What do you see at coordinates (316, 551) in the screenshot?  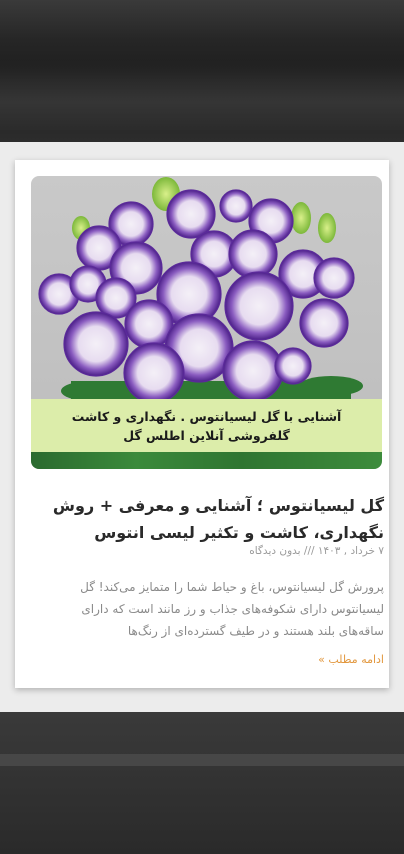 I see `post-meta: ۷ خرداد , ۱۴۰۳ /// بدون دیدگاه` at bounding box center [316, 551].